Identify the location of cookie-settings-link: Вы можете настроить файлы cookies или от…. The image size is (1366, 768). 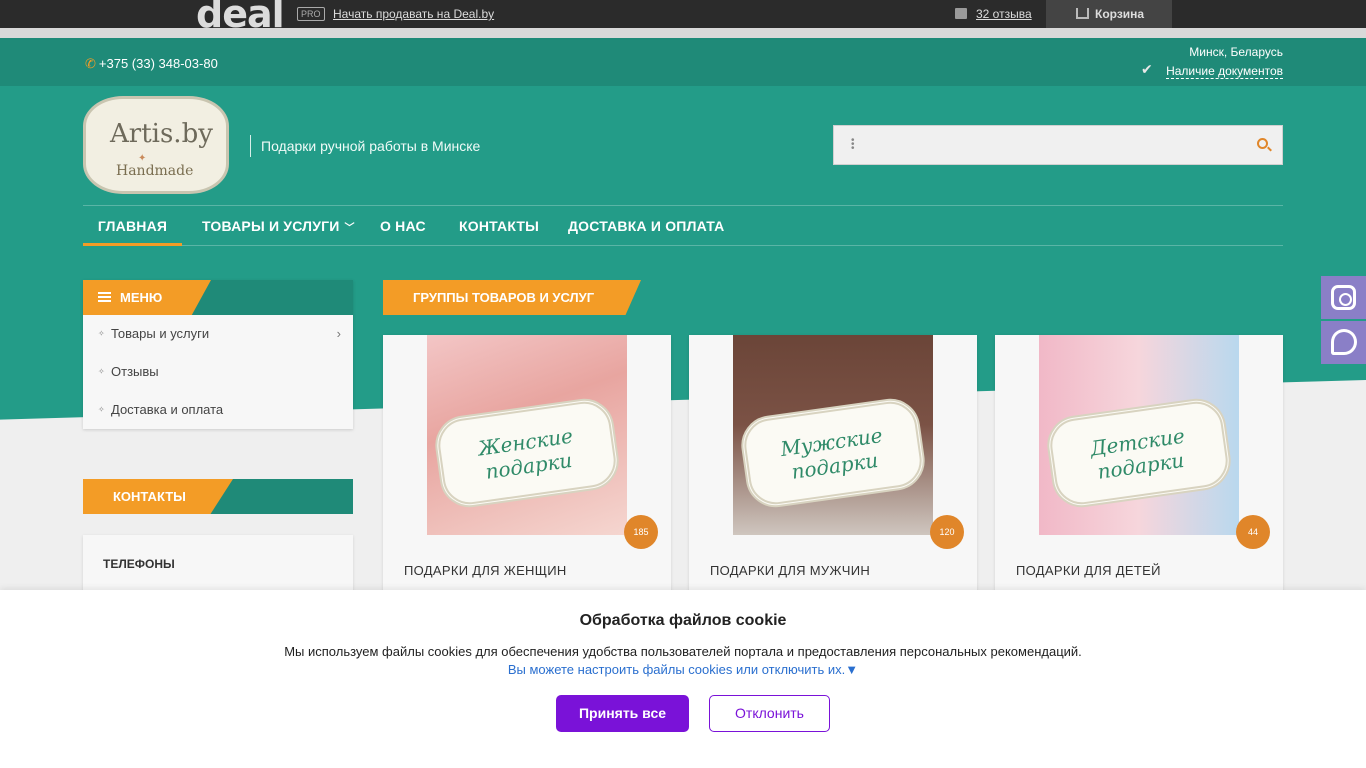
(683, 669).